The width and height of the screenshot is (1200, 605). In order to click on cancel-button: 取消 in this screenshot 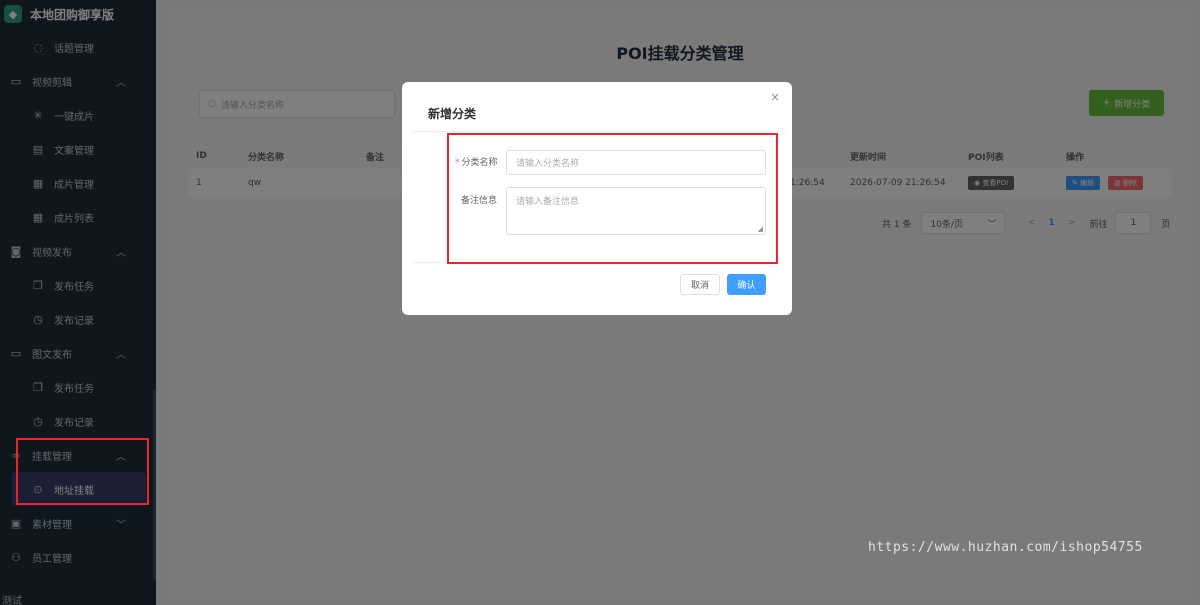, I will do `click(700, 284)`.